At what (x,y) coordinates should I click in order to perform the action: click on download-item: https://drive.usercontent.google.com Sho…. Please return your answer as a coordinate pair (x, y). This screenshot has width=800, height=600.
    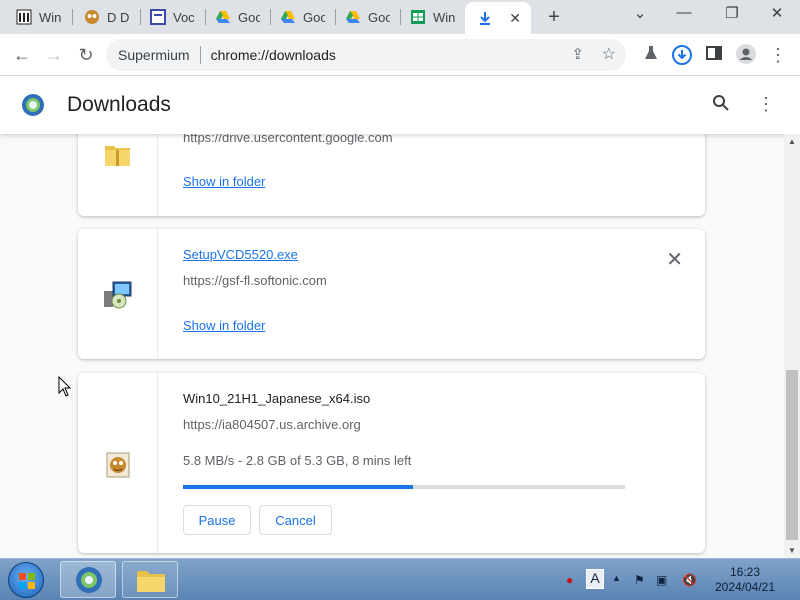
    Looking at the image, I should click on (391, 175).